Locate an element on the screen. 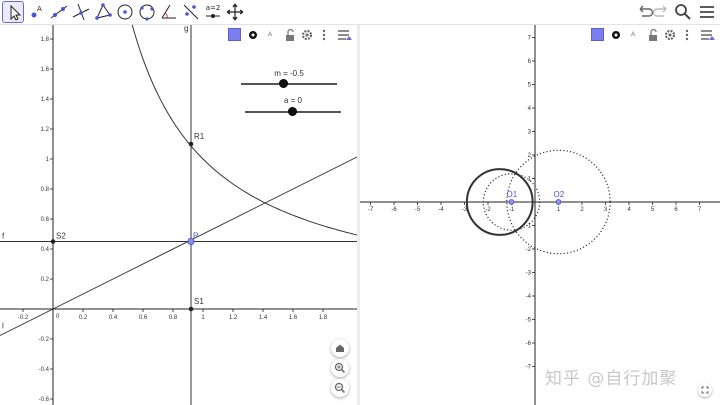  x-tick-label: 1.2 is located at coordinates (233, 318).